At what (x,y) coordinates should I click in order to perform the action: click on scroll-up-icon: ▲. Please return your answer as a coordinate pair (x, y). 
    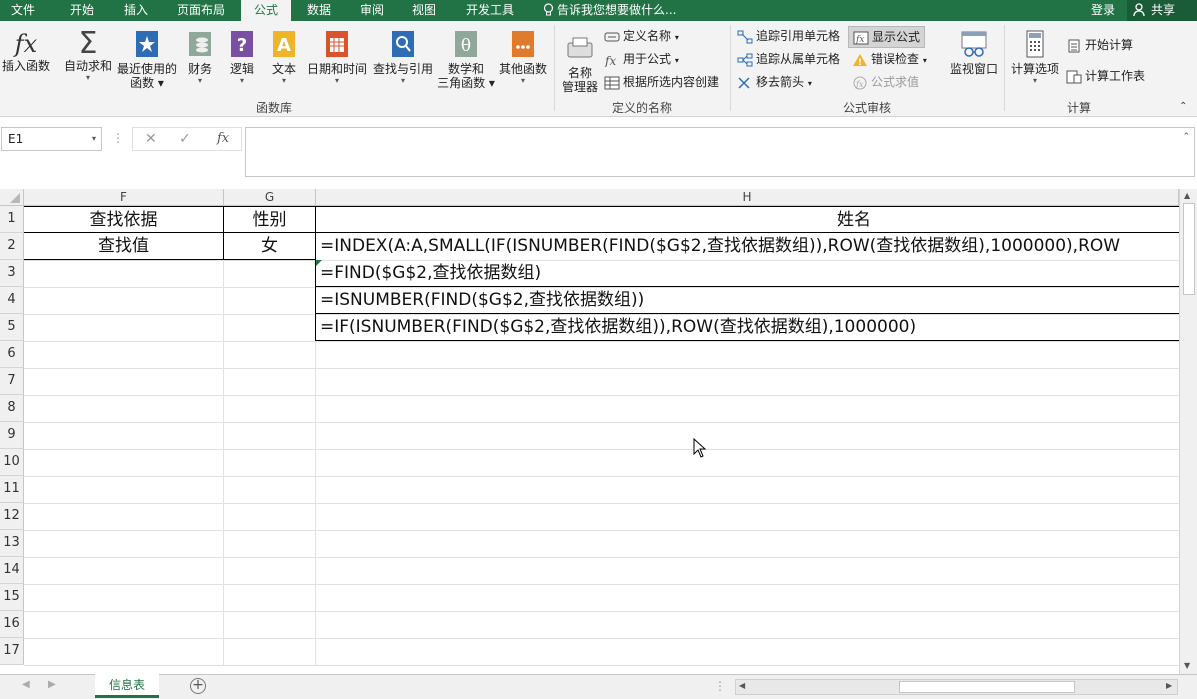
    Looking at the image, I should click on (1187, 195).